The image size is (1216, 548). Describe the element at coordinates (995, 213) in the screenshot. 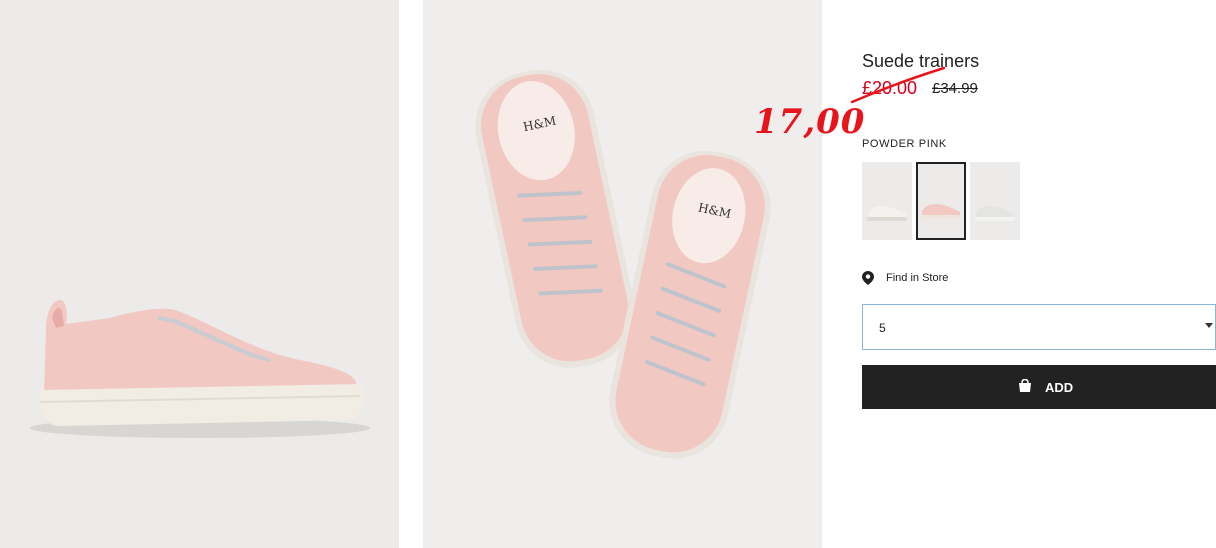

I see `grey-sneaker-thumbnail` at that location.